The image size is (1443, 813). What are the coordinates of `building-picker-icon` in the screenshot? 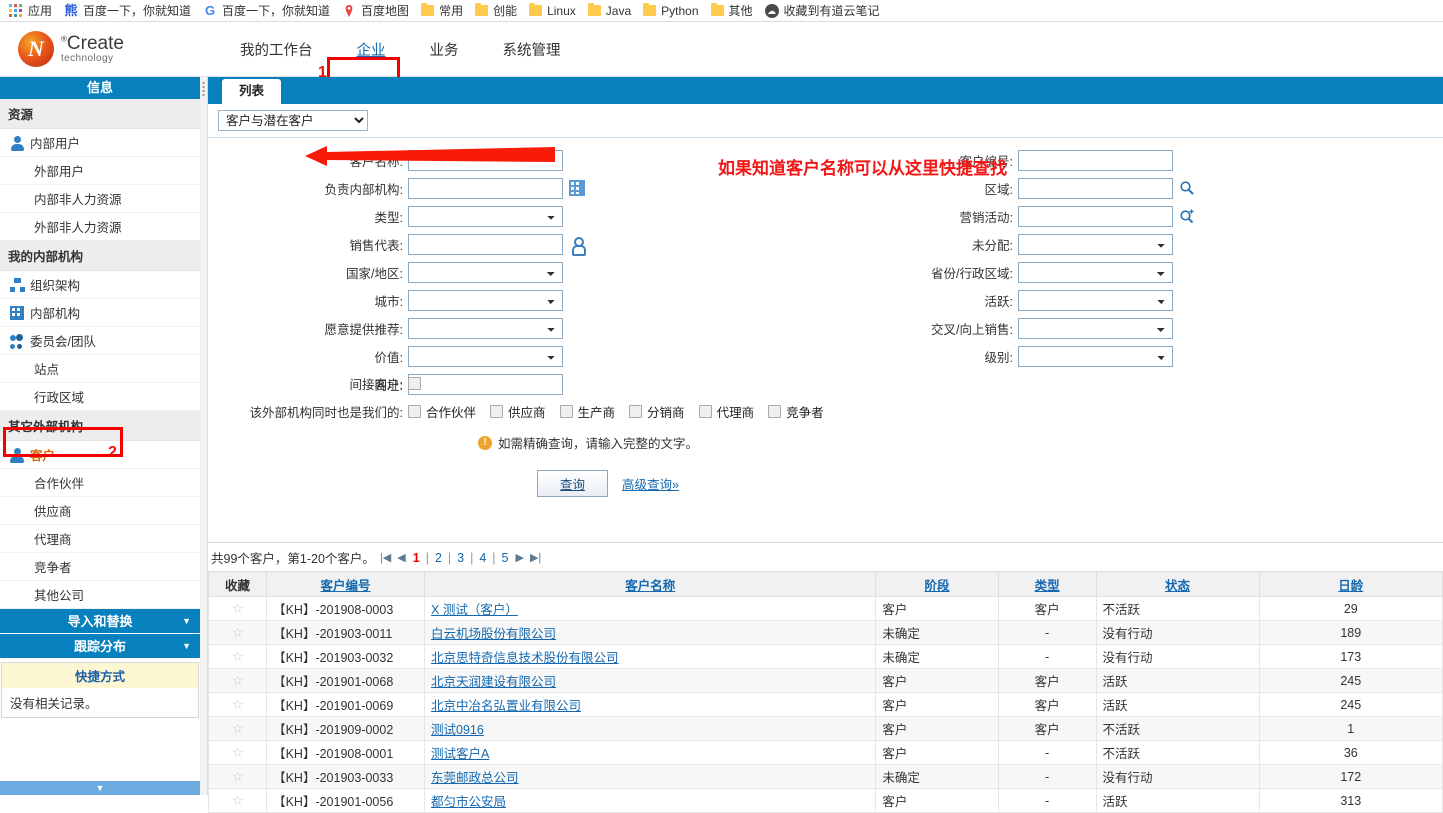 It's located at (577, 188).